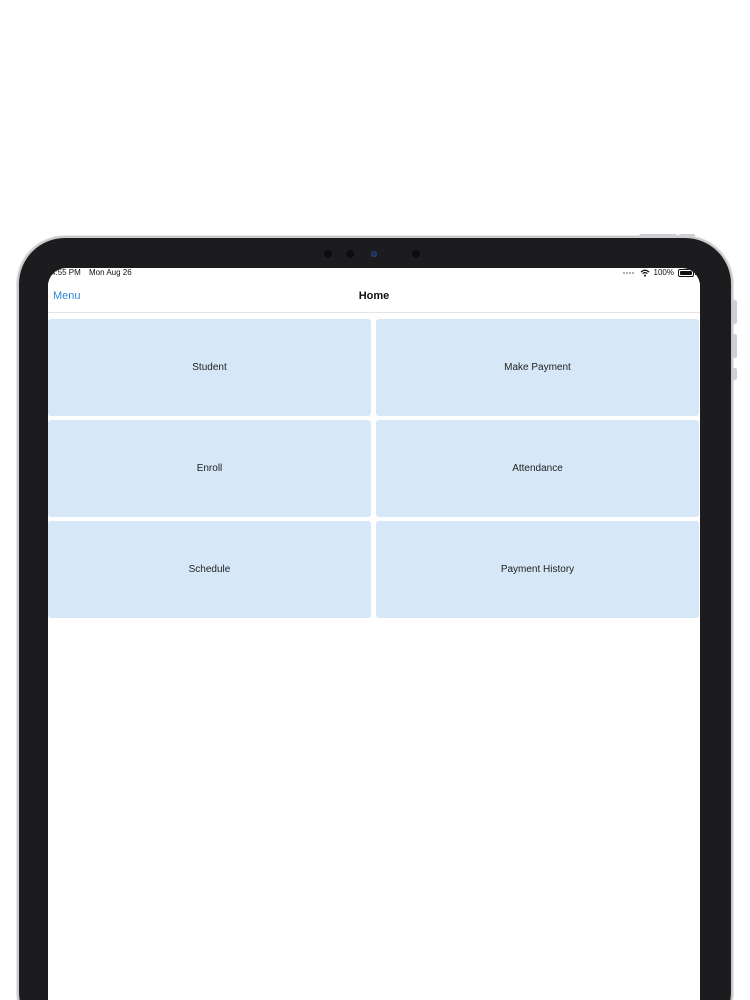 The width and height of the screenshot is (750, 1000). I want to click on student-tile: Student, so click(209, 367).